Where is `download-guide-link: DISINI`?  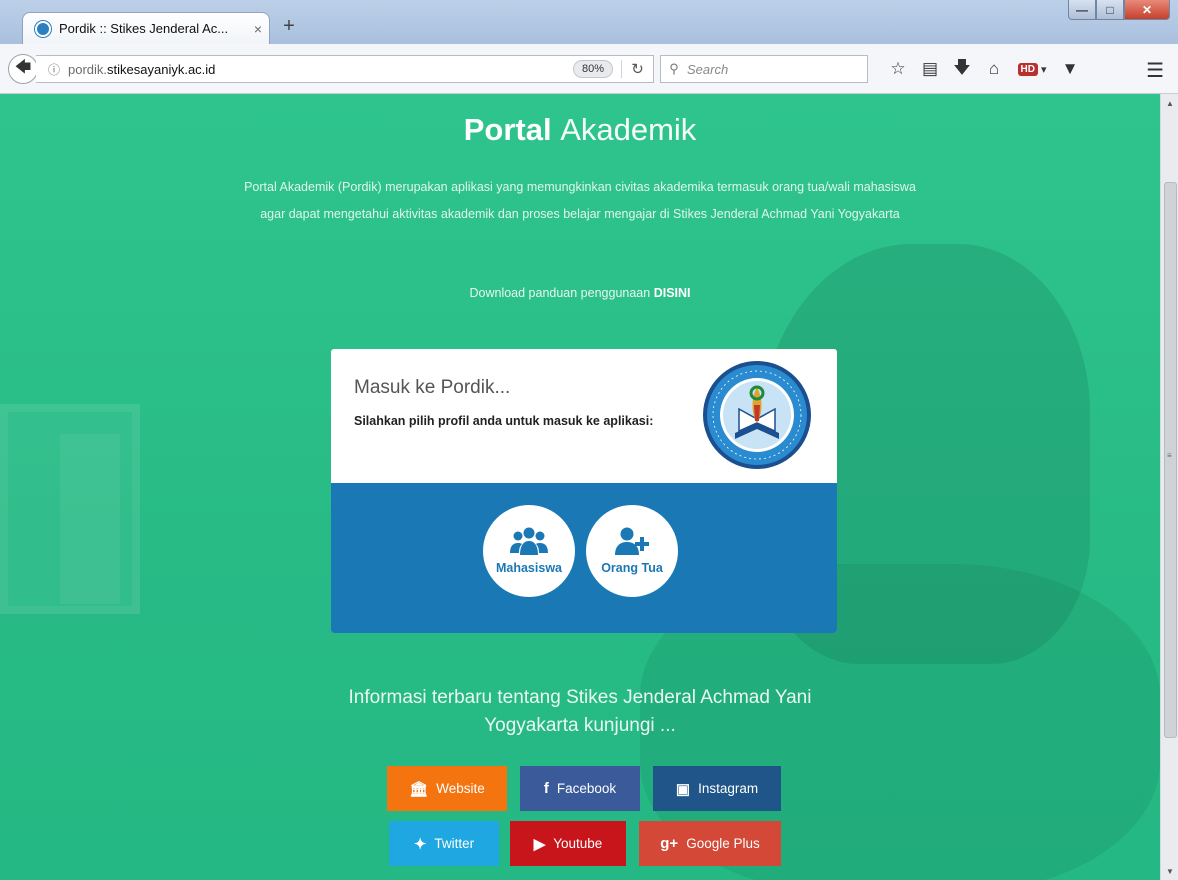
download-guide-link: DISINI is located at coordinates (672, 293).